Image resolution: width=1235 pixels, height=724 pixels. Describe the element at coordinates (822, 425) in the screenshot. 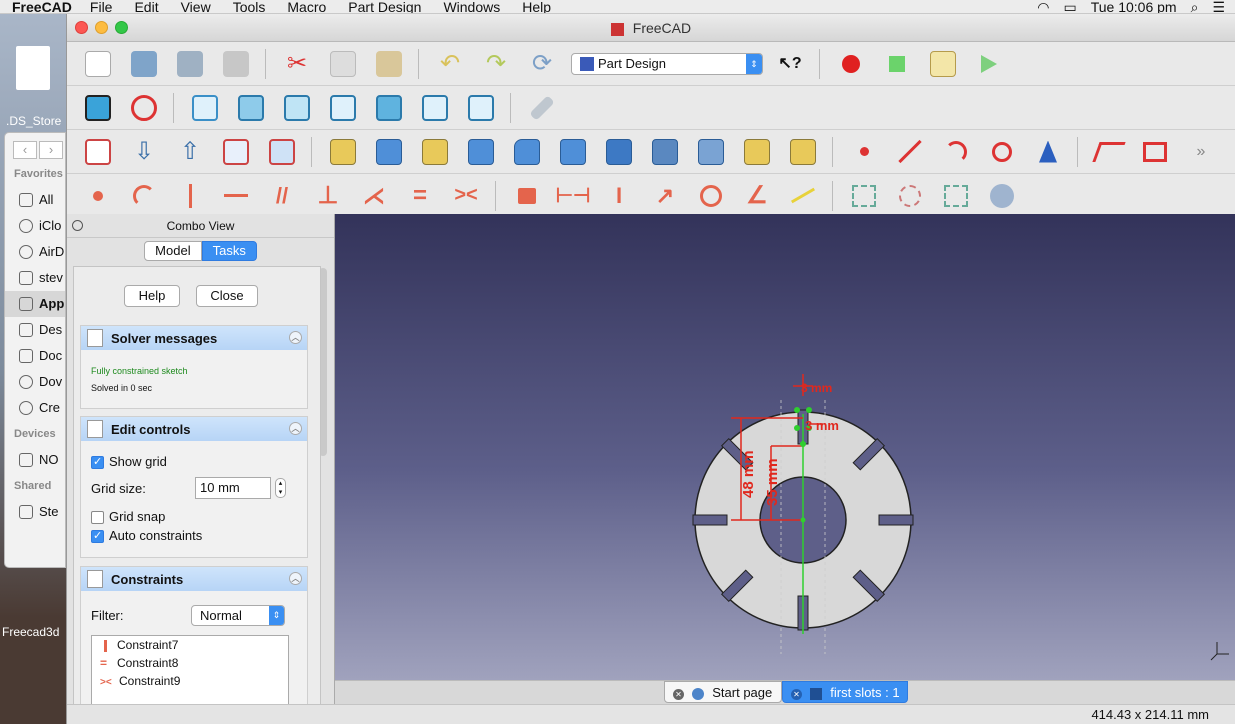

I see `dimension-side: 3 mm` at that location.